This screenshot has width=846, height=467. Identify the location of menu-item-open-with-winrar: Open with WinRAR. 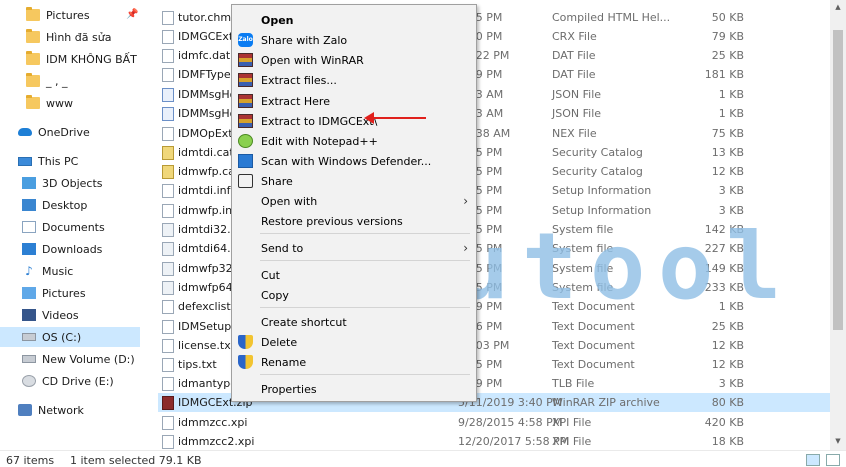
(354, 60).